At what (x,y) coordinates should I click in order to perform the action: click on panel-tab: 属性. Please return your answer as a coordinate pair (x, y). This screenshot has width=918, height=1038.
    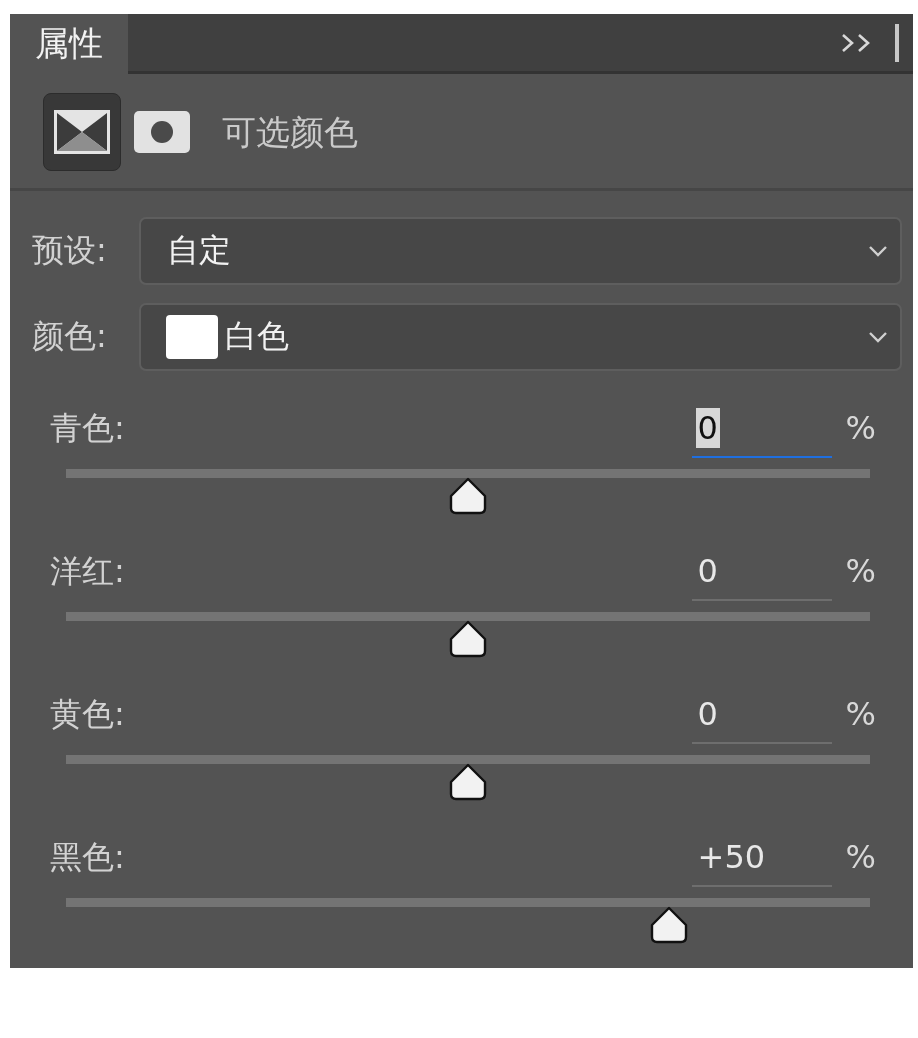
    Looking at the image, I should click on (69, 44).